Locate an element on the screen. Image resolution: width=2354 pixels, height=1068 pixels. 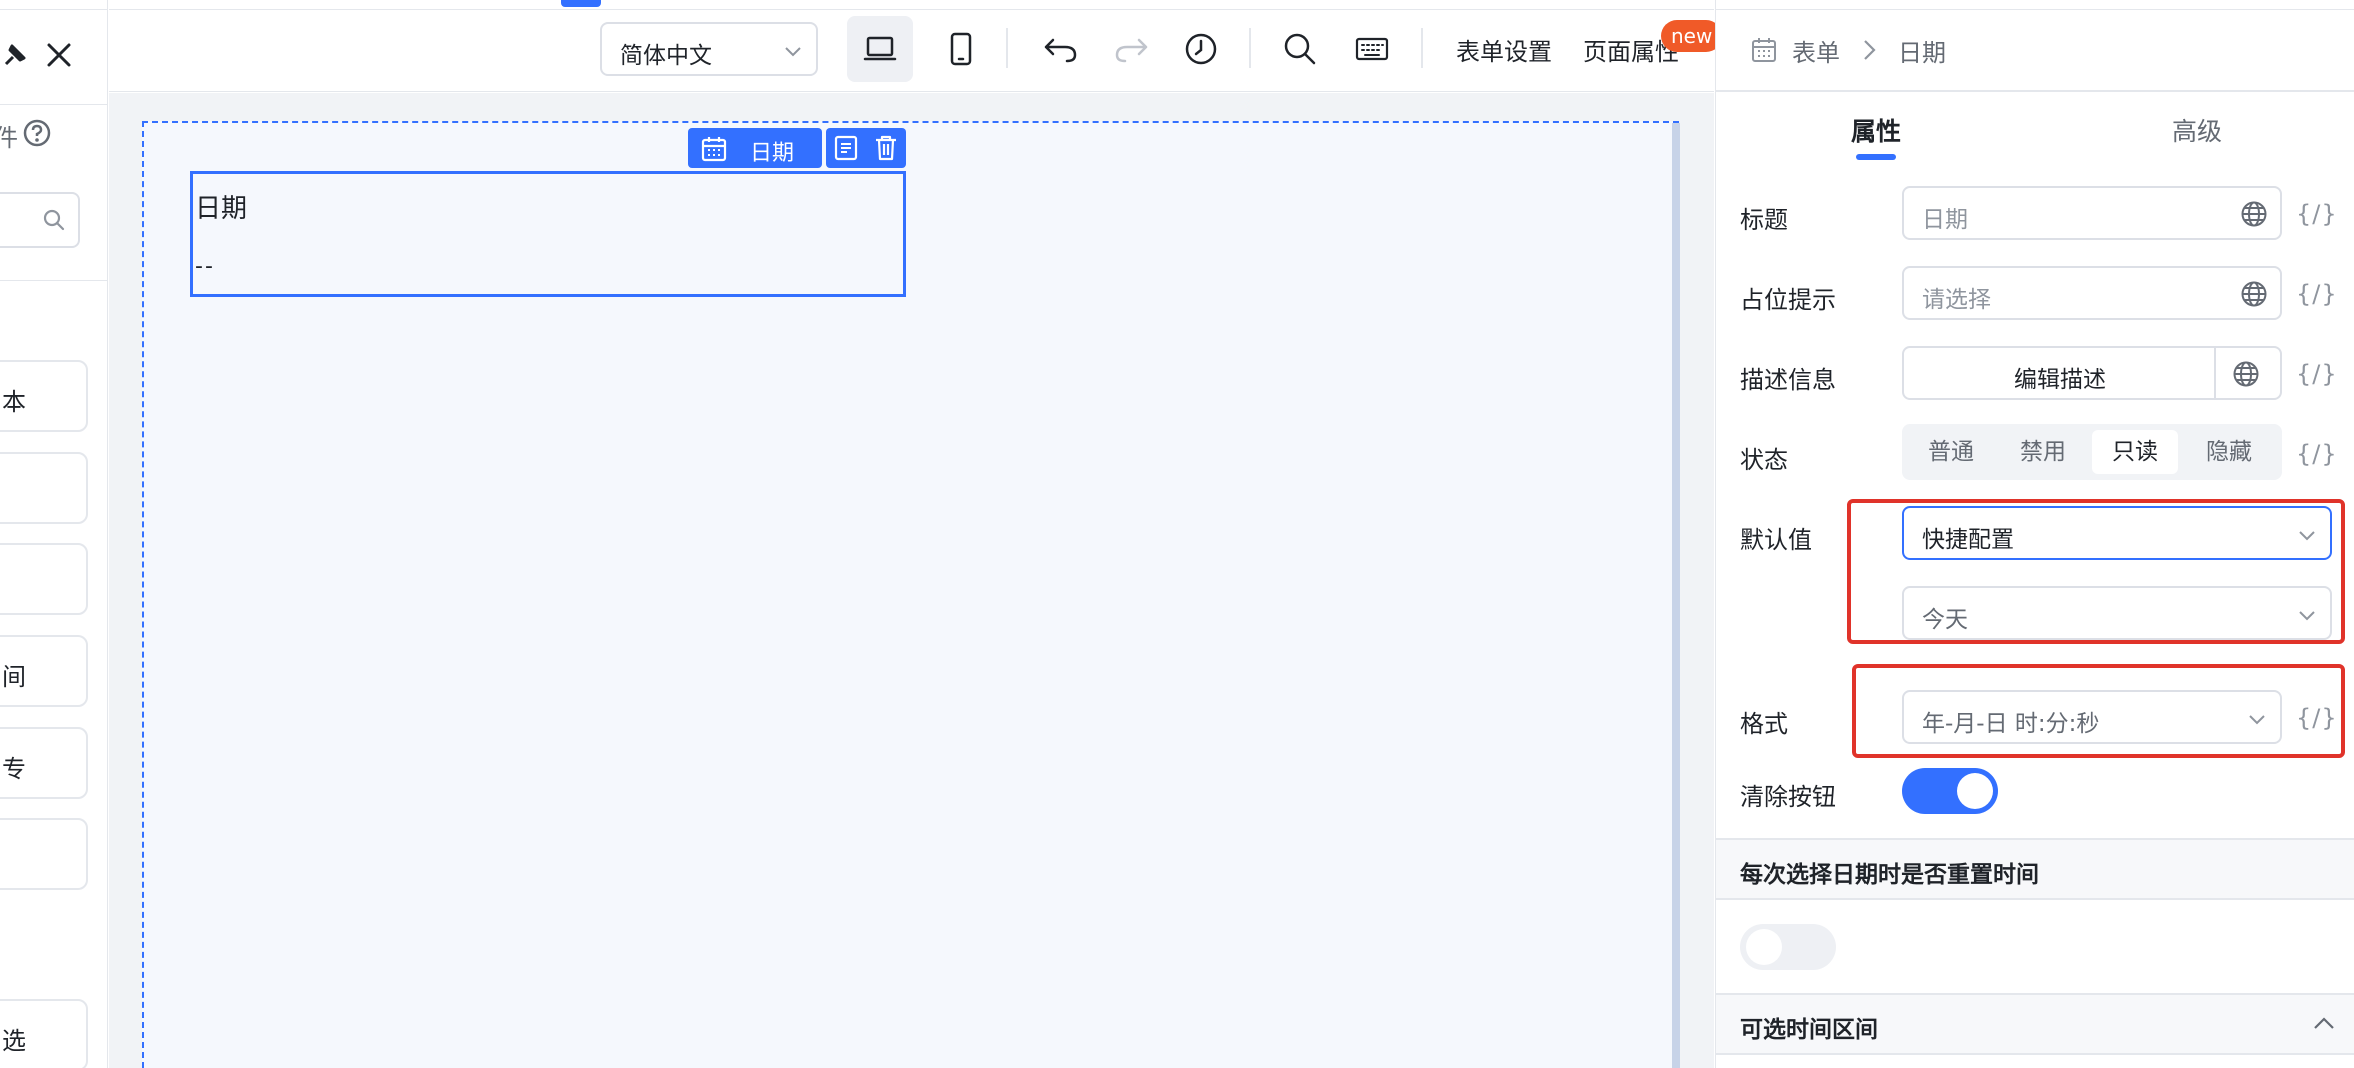
time-range-section-title: 可选时间区间 is located at coordinates (1809, 1030).